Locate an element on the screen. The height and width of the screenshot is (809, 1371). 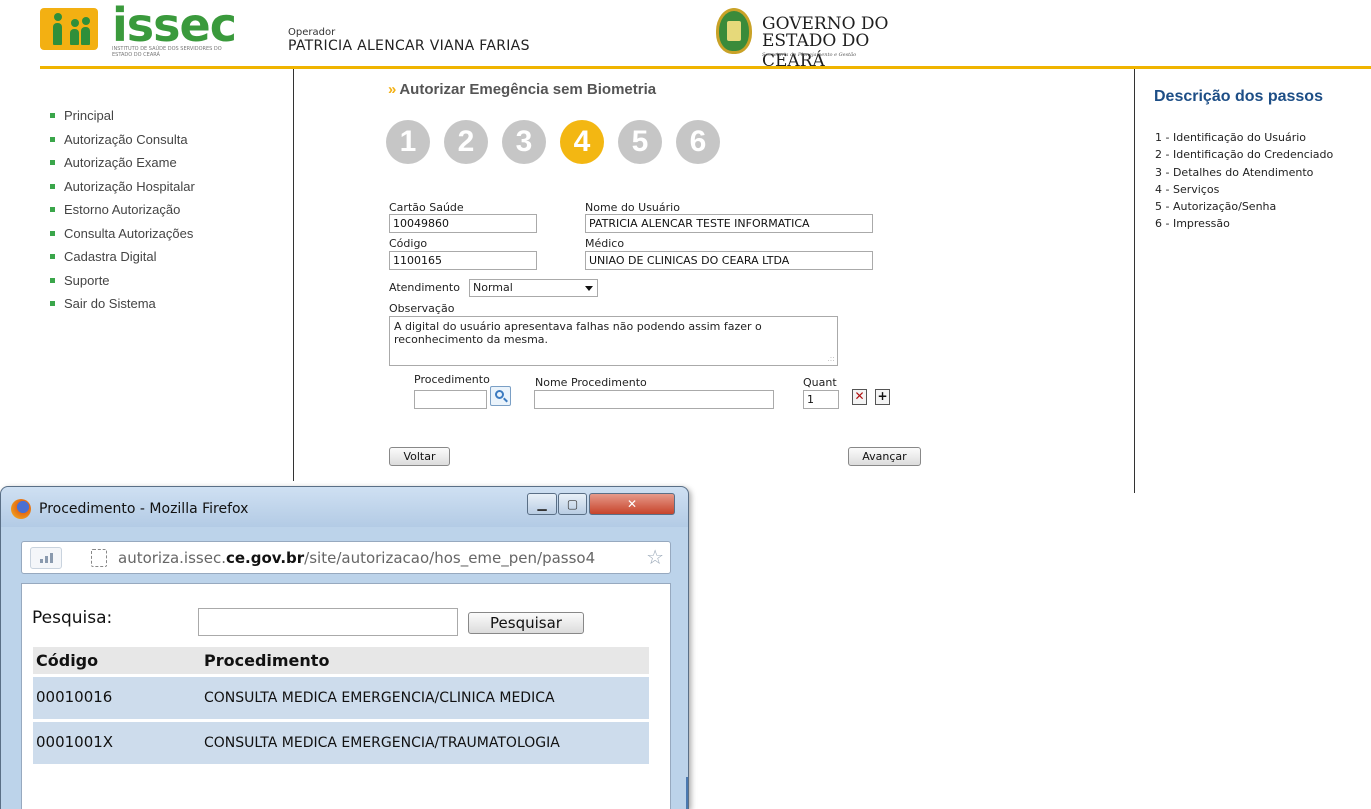
codigo-field: 1100165 is located at coordinates (463, 260).